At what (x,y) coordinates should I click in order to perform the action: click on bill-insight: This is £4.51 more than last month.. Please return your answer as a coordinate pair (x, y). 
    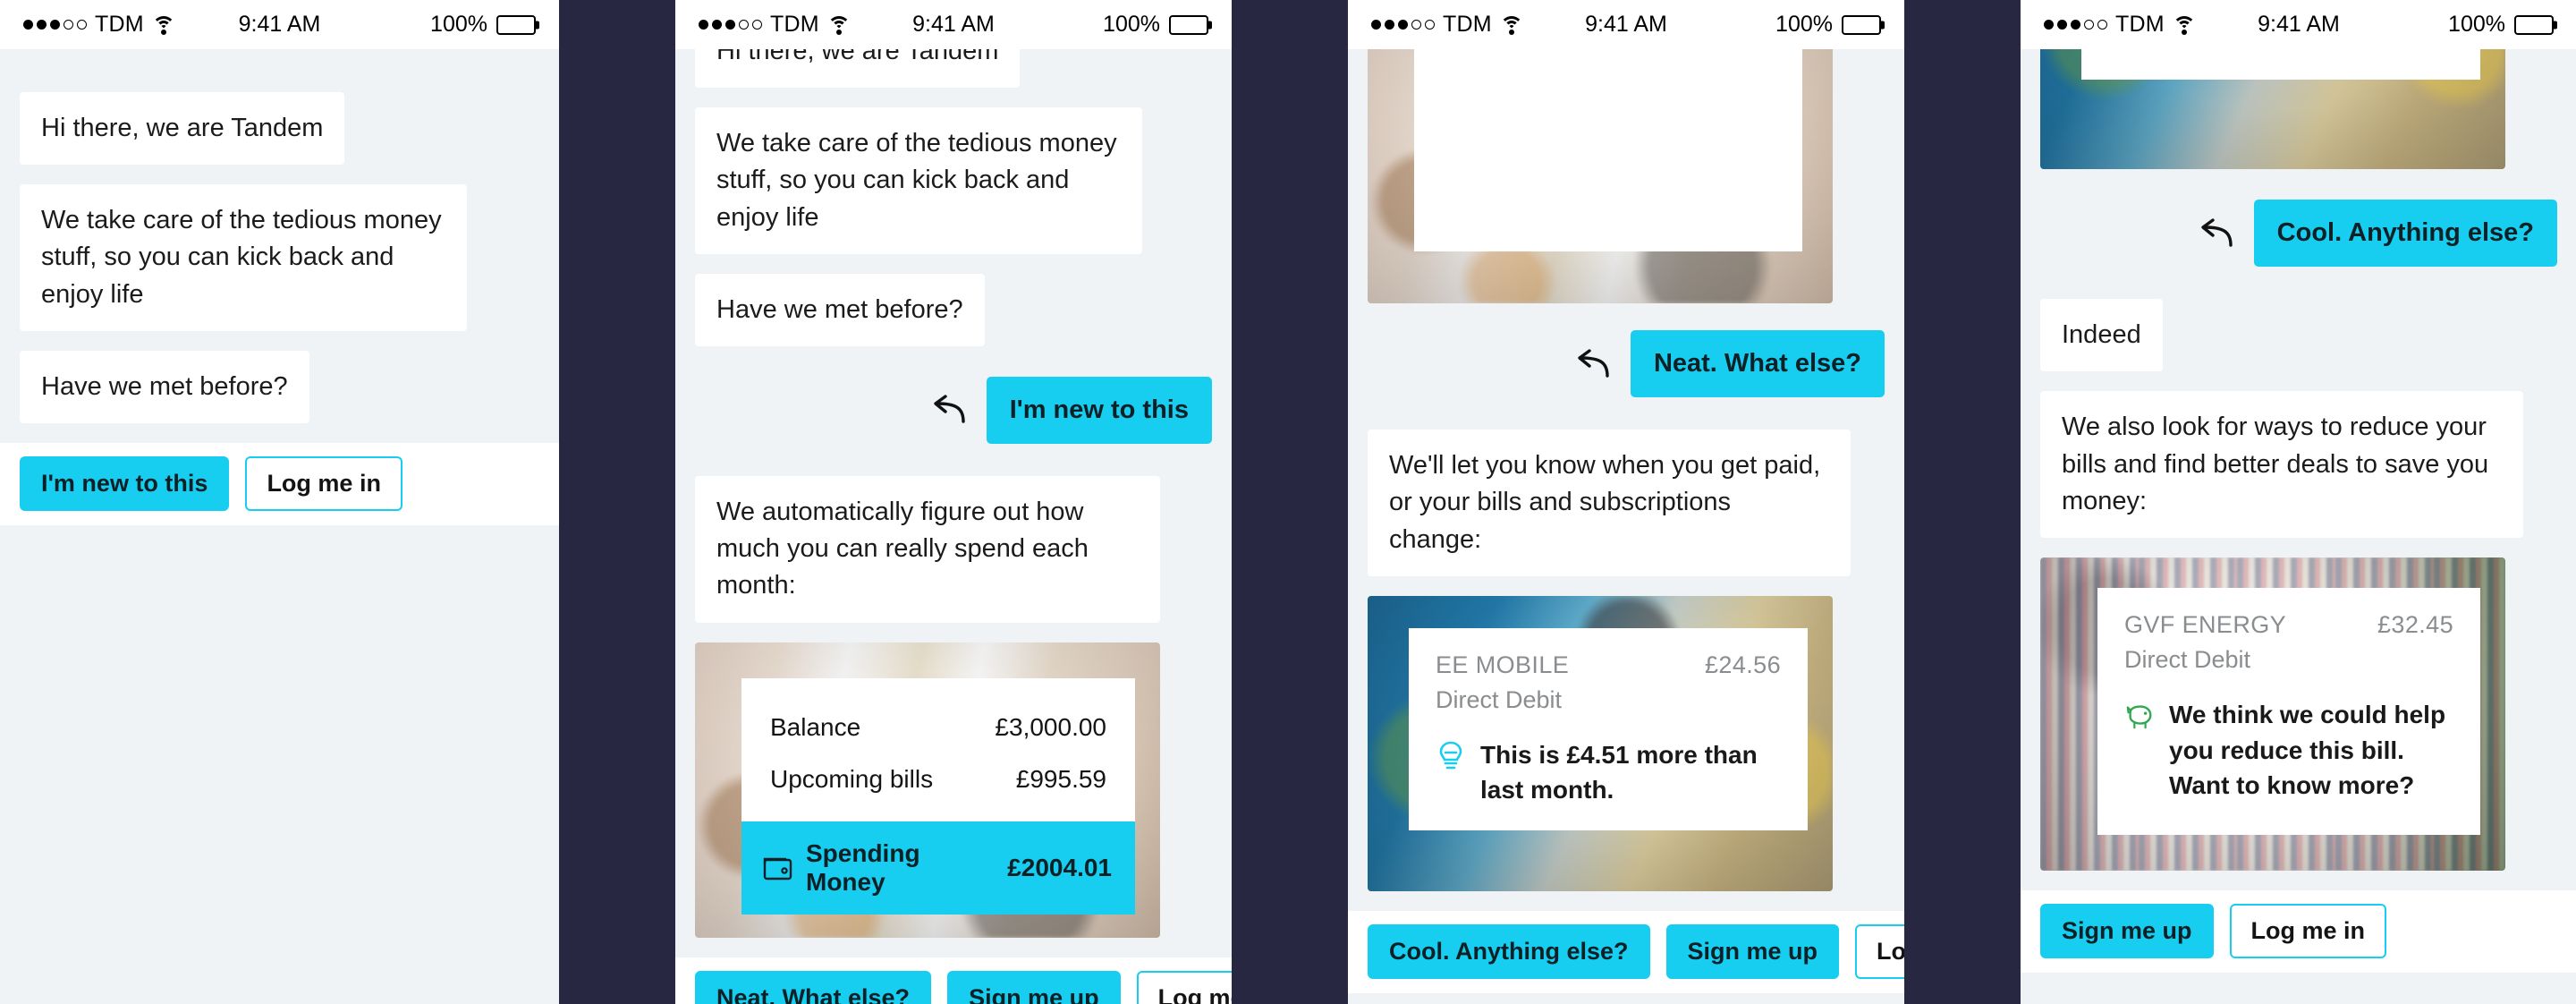
    Looking at the image, I should click on (1608, 773).